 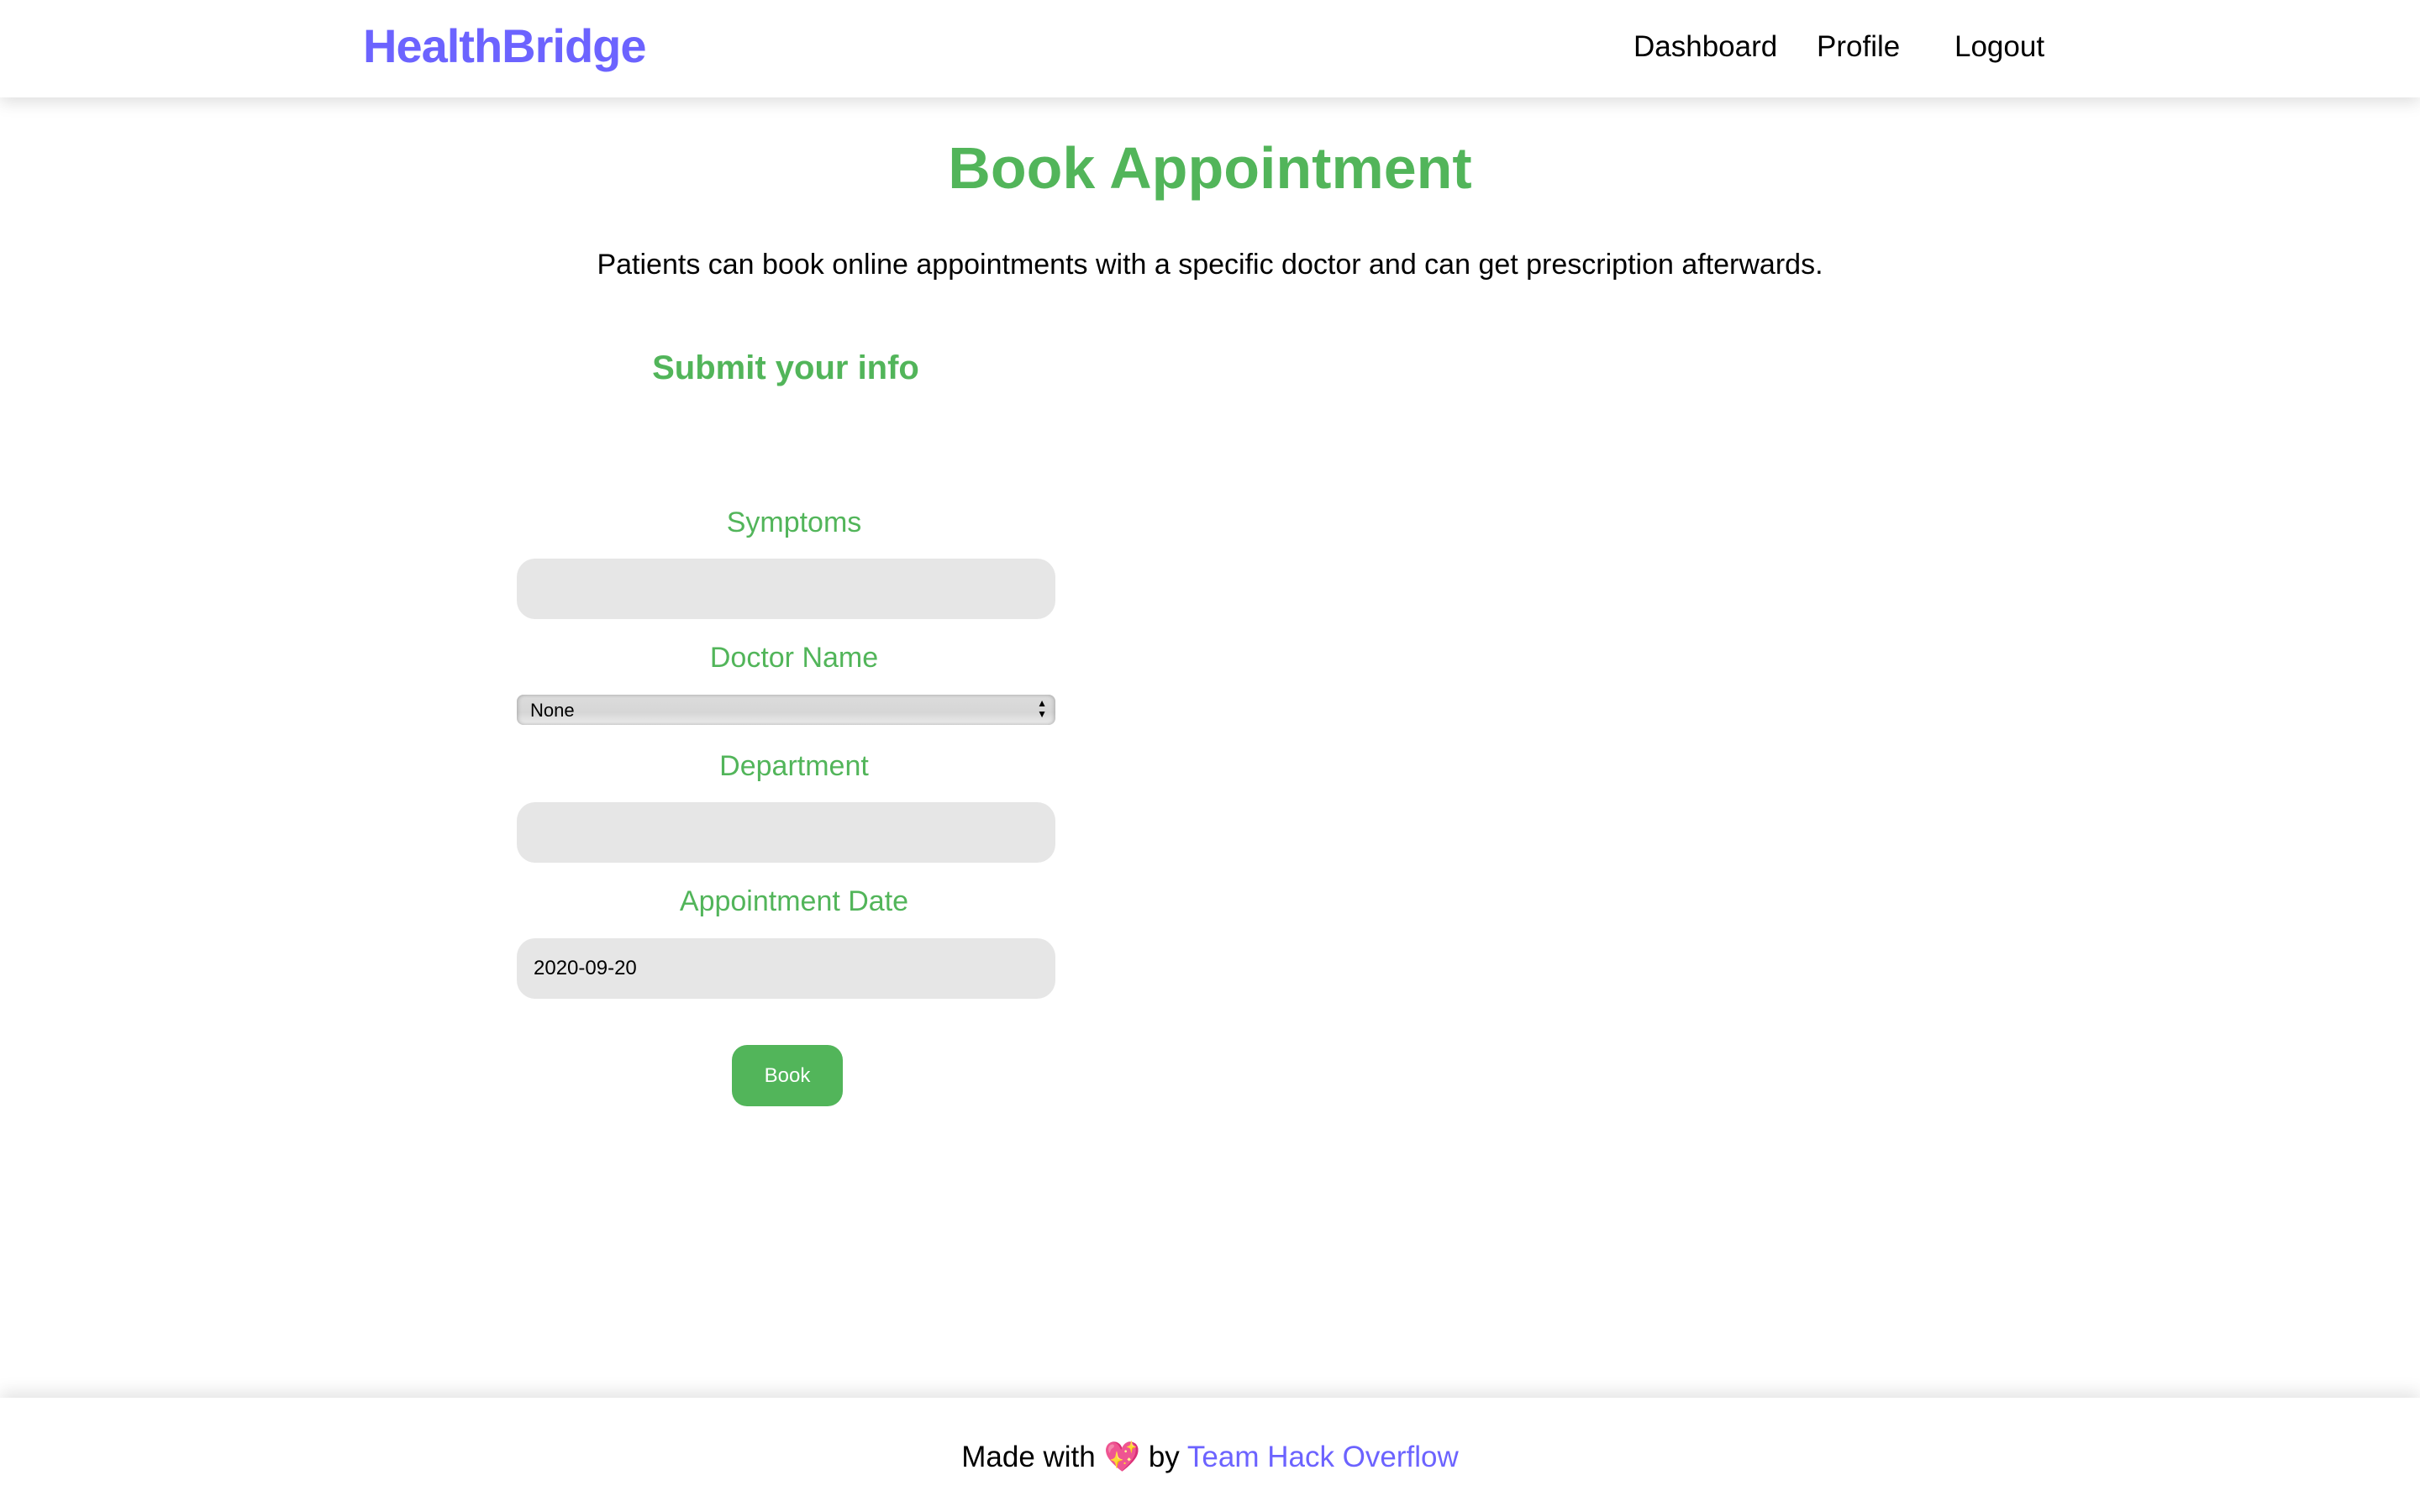 I want to click on footer: Made with 💖 by Team Hack Overflow, so click(x=1210, y=1455).